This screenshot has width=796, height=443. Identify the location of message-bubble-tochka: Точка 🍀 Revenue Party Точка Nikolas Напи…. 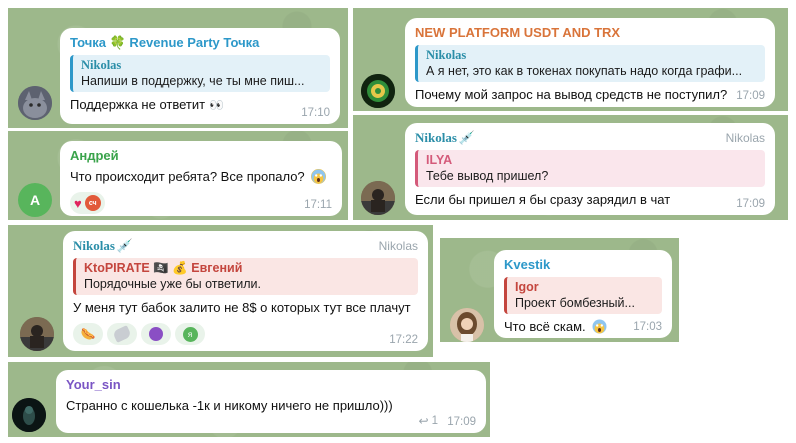
(200, 76).